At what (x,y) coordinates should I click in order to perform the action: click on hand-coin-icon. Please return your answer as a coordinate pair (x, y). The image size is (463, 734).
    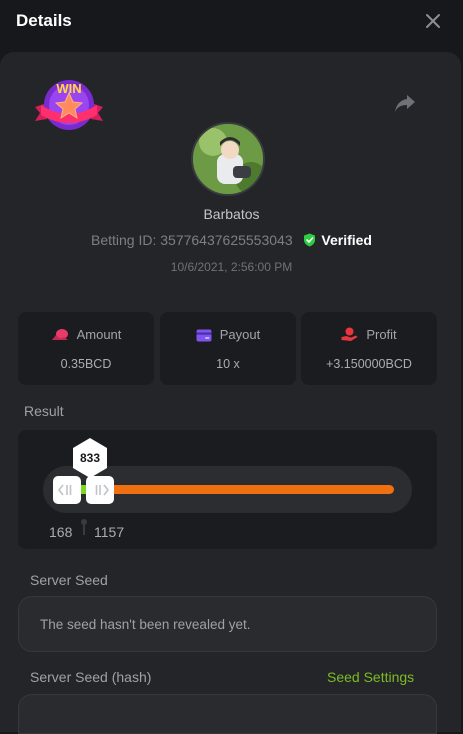
    Looking at the image, I should click on (349, 334).